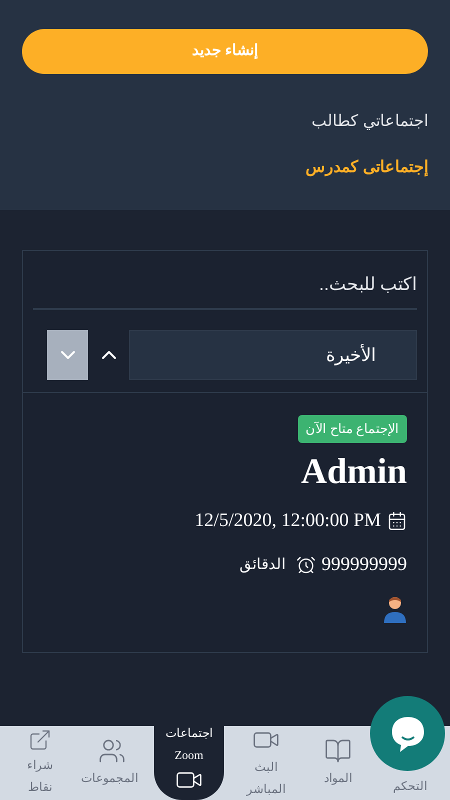 The image size is (450, 800). Describe the element at coordinates (40, 740) in the screenshot. I see `external-link-icon` at that location.